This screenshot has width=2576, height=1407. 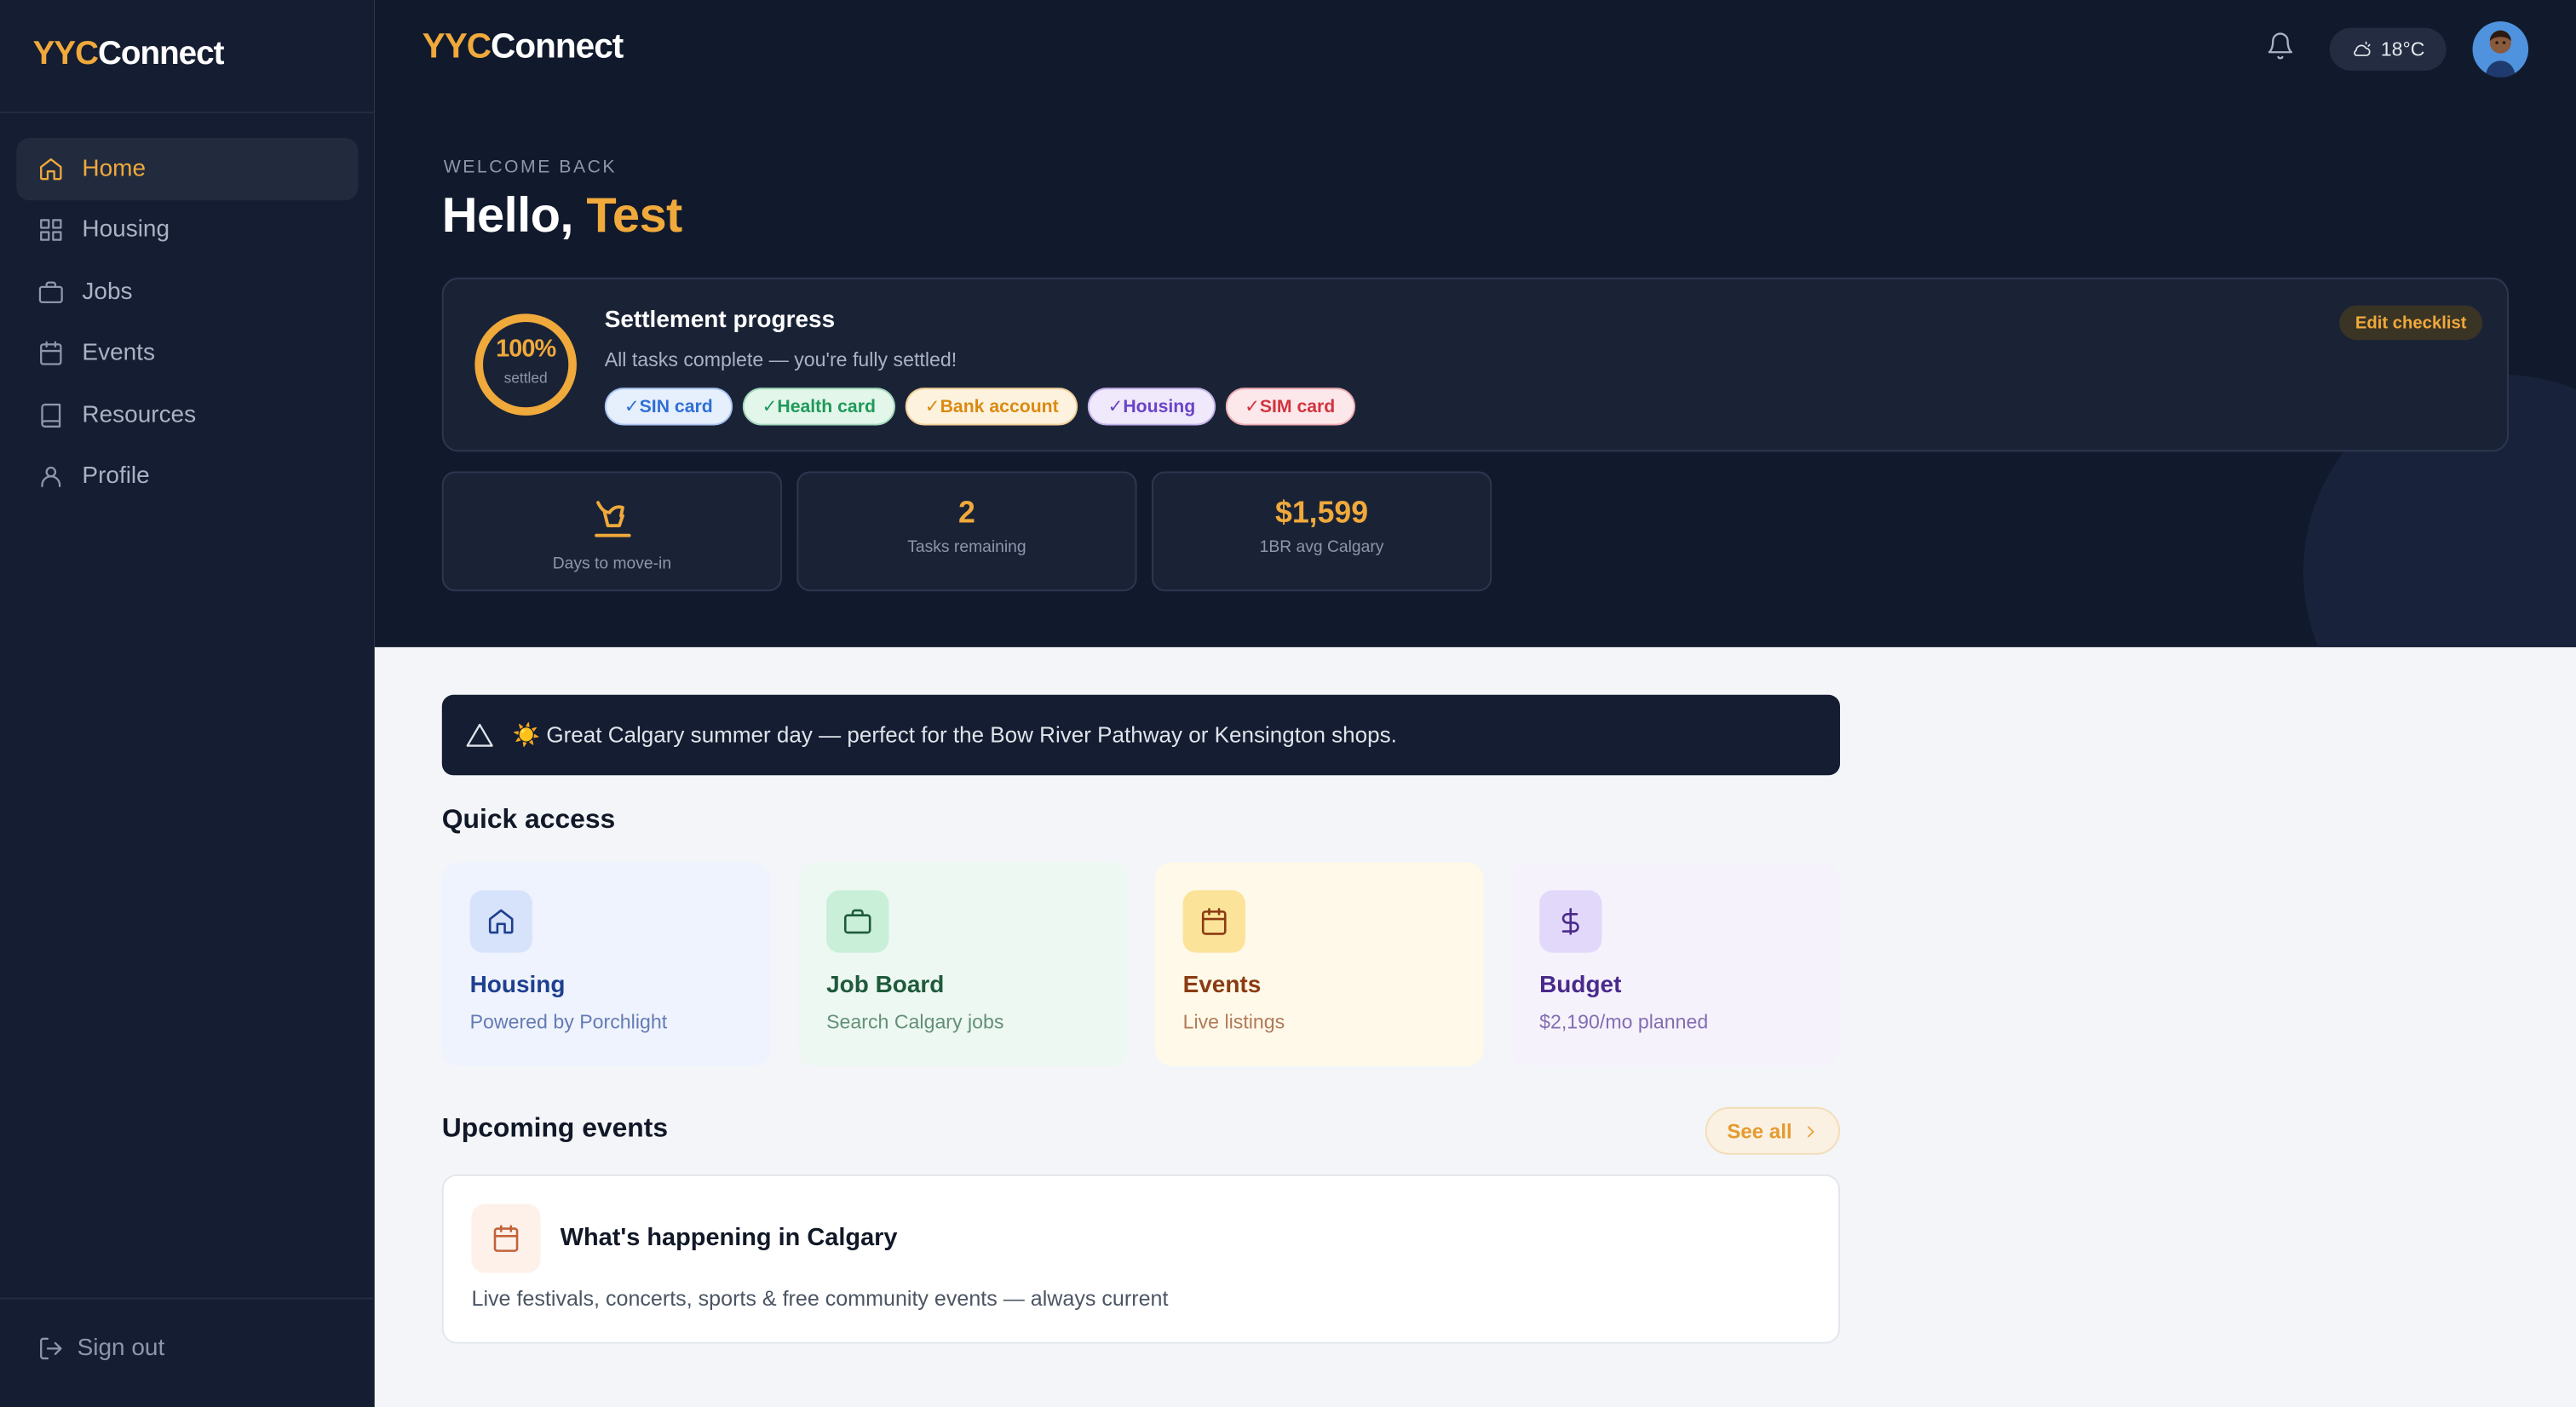 I want to click on stat-value: 2, so click(x=967, y=512).